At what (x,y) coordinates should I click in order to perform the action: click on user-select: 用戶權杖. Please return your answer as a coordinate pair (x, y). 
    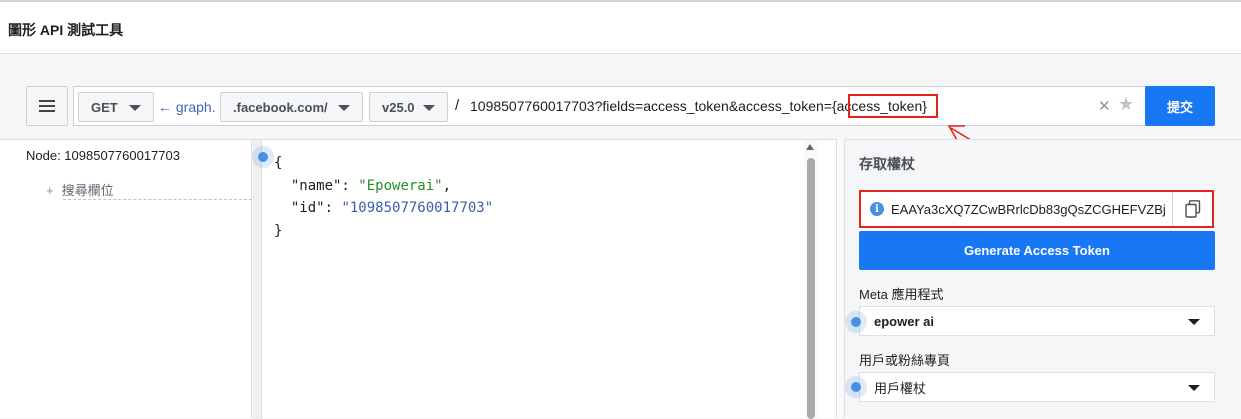
    Looking at the image, I should click on (1037, 387).